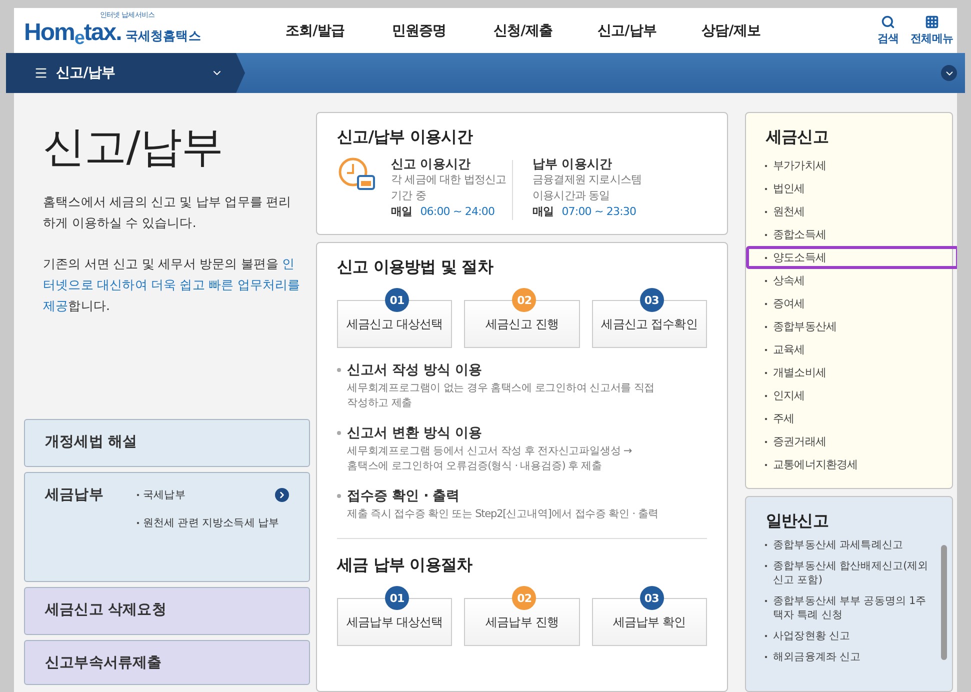 This screenshot has height=692, width=971. What do you see at coordinates (849, 573) in the screenshot?
I see `filing-list-item: 종합부동산세 합산배제신고(제외신고 포함)` at bounding box center [849, 573].